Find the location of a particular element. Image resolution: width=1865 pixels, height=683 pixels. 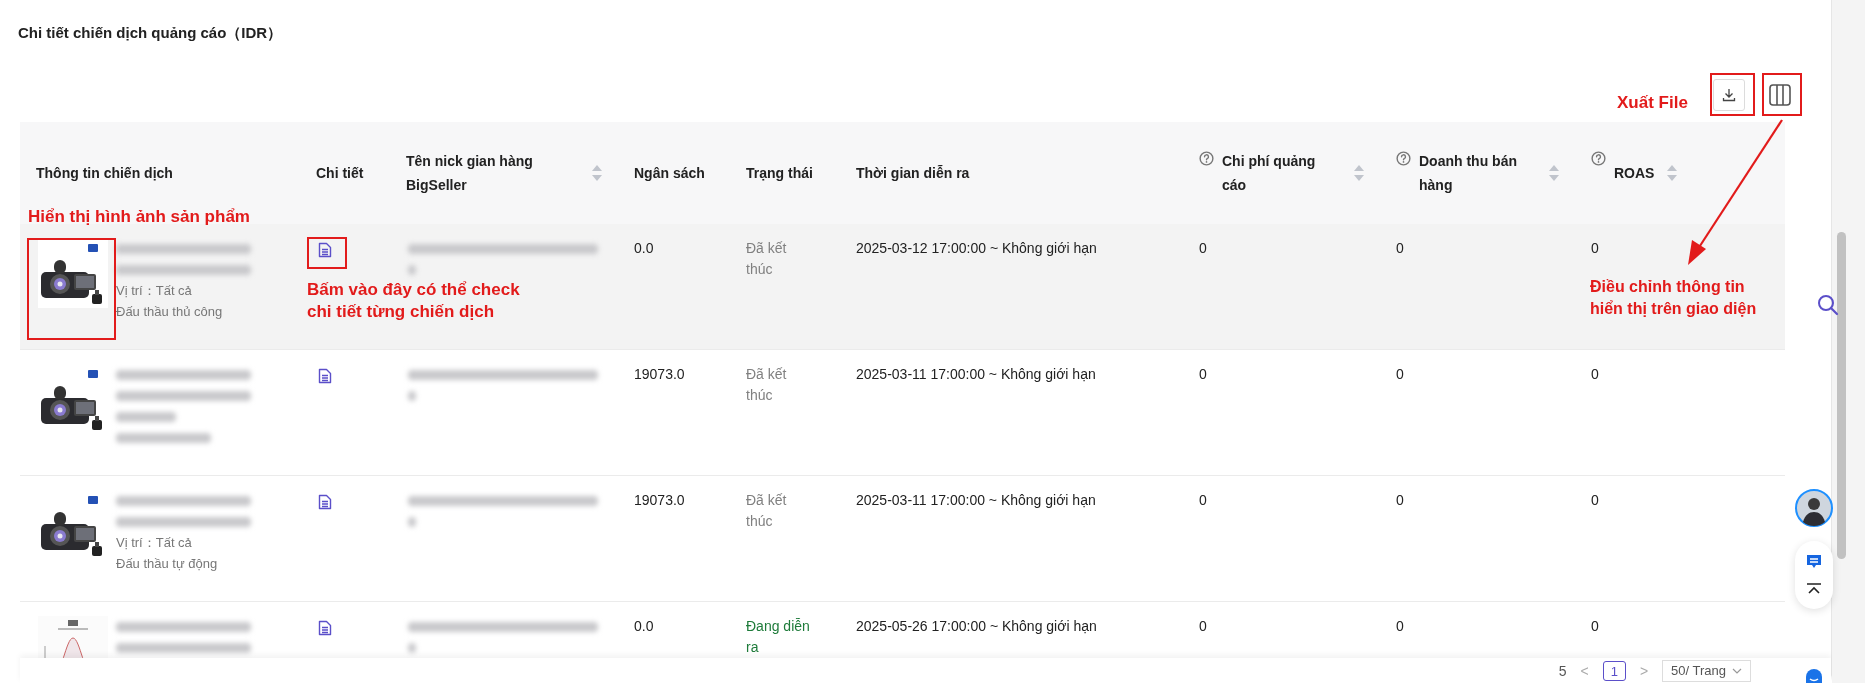

page-size-select: 50/ Trang is located at coordinates (1706, 670).